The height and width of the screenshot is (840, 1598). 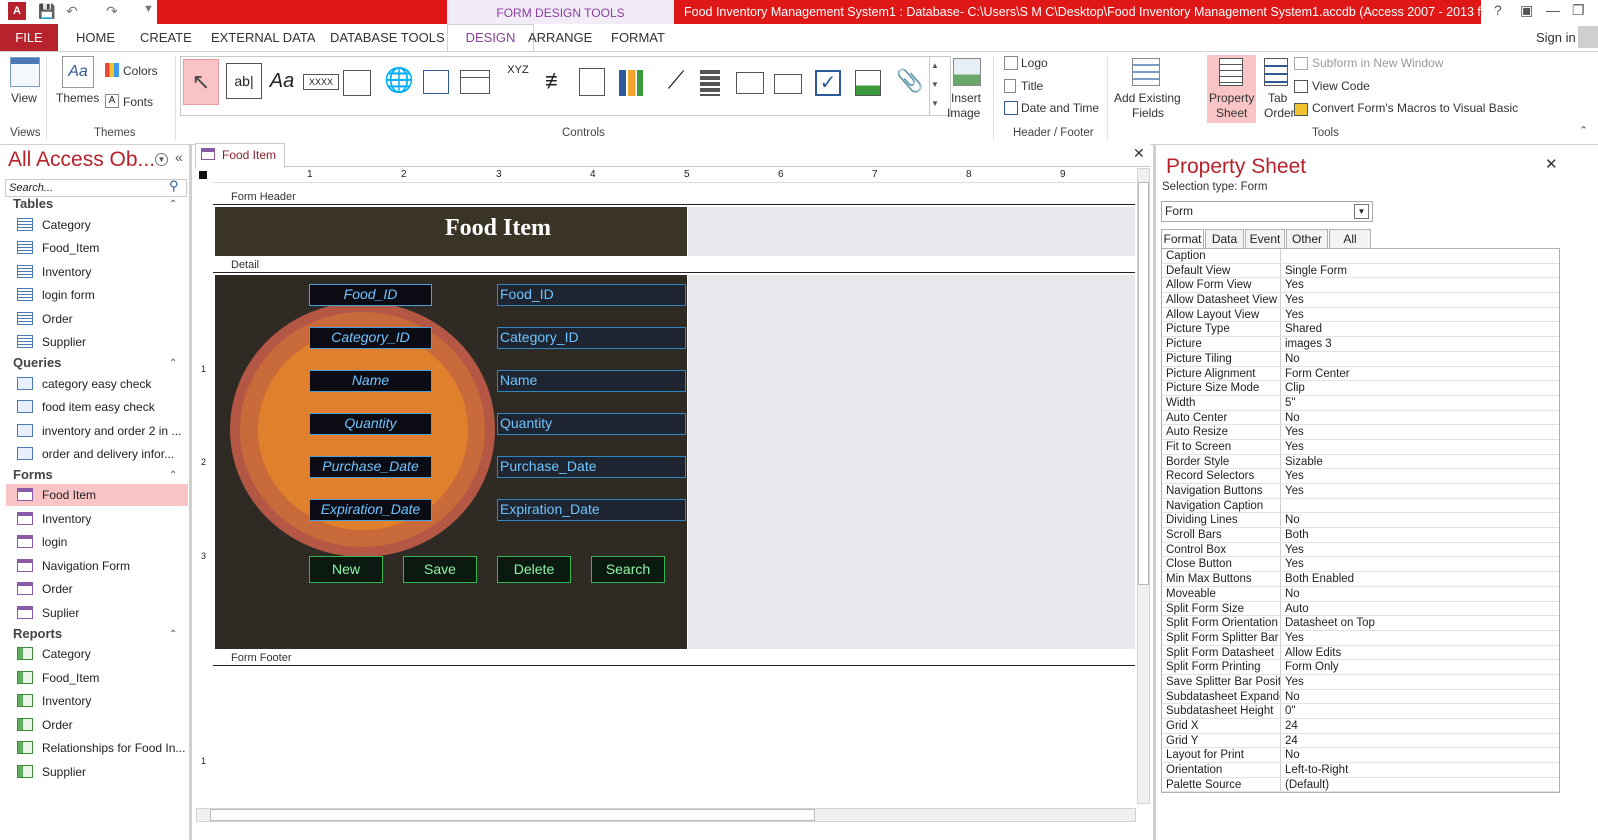 I want to click on property-row: Split Form Orientation Datasheet on Top, so click(x=1360, y=623).